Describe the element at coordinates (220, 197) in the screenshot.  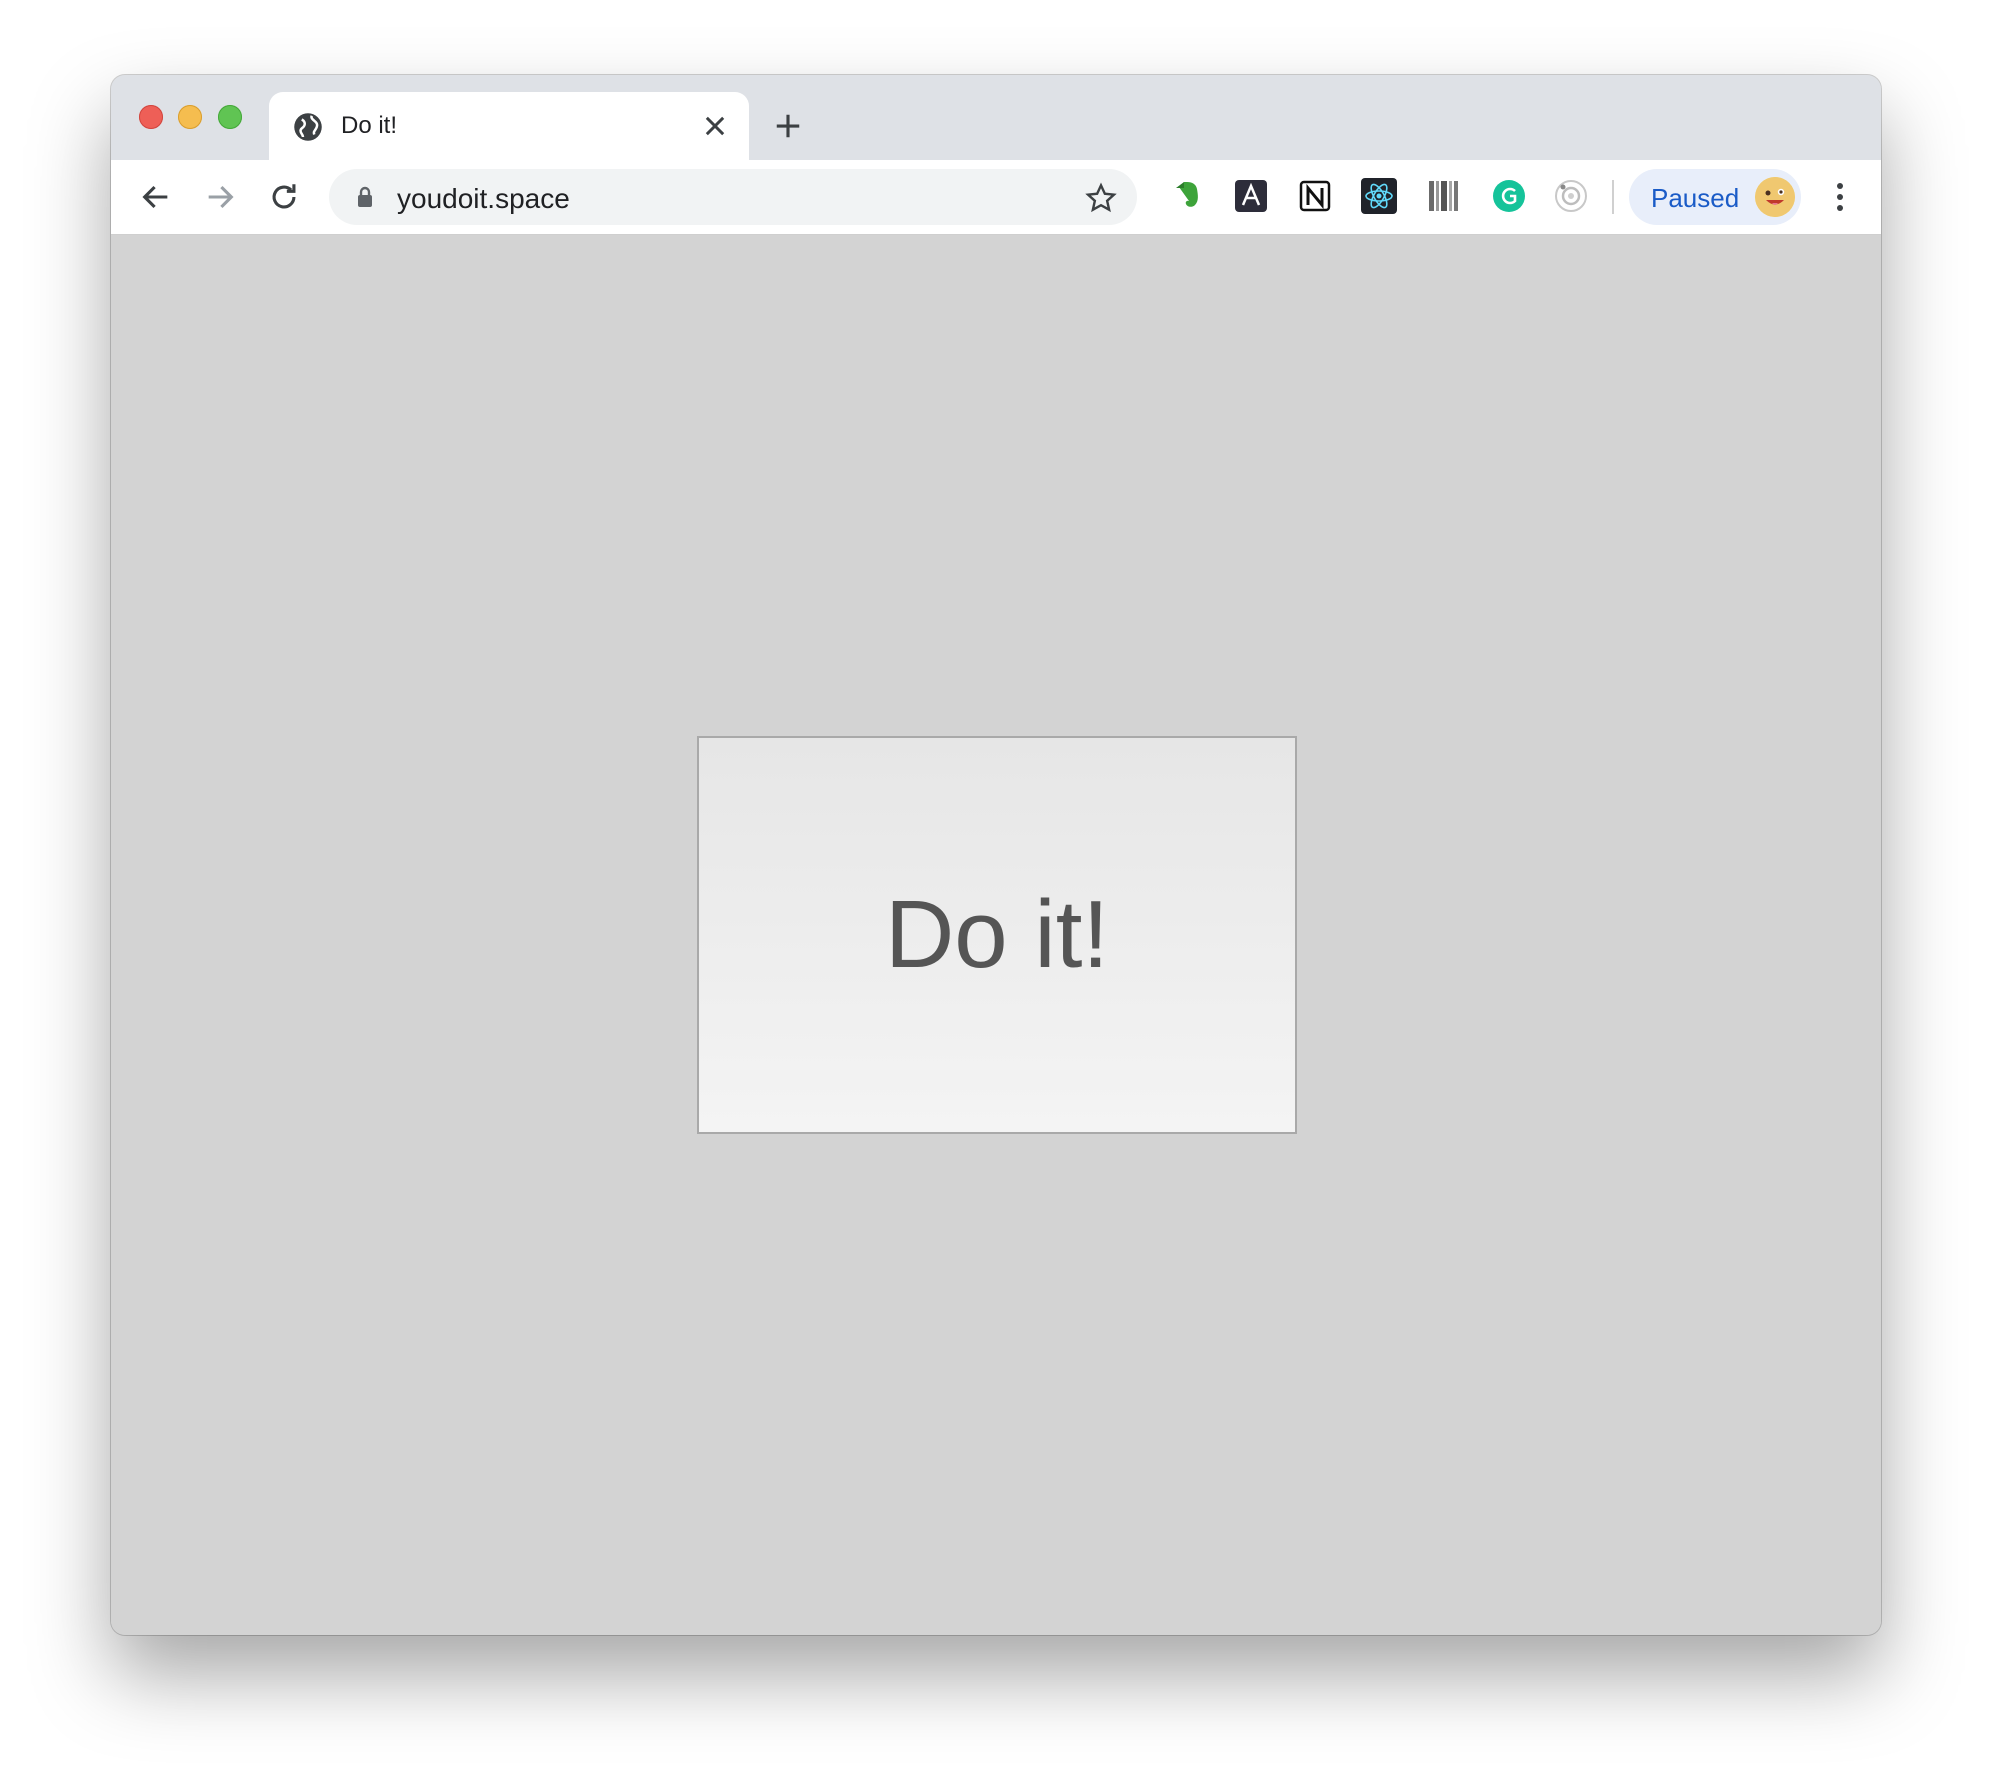
I see `forward-arrow-icon` at that location.